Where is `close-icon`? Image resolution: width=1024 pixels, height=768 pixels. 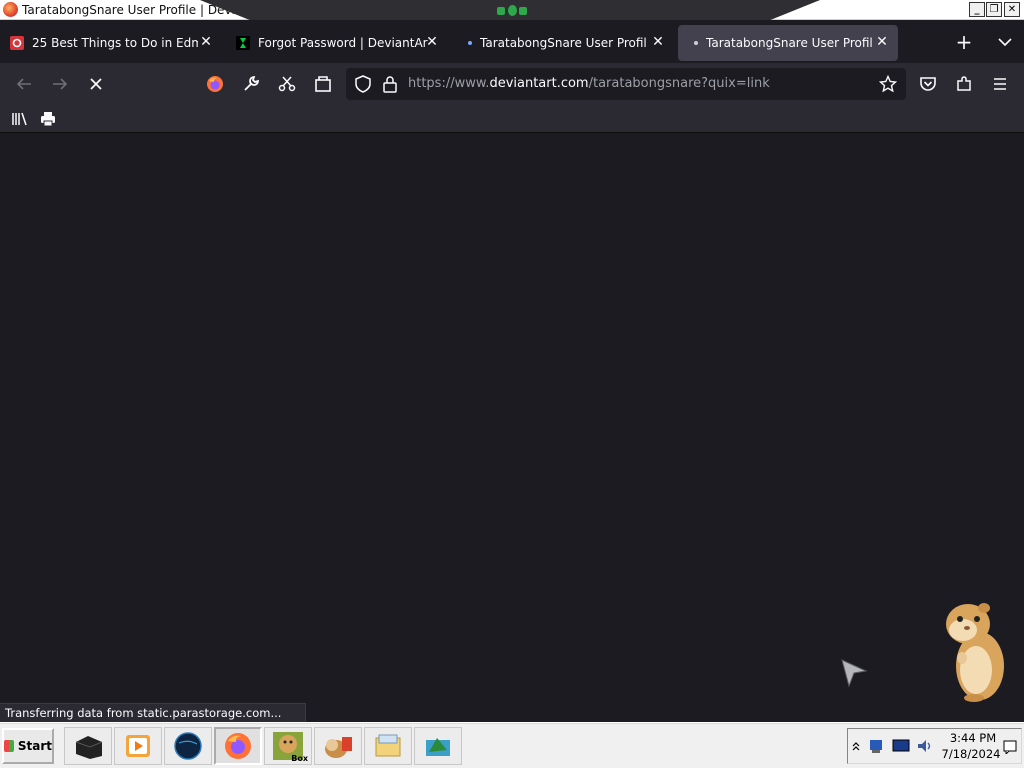
close-icon is located at coordinates (96, 84).